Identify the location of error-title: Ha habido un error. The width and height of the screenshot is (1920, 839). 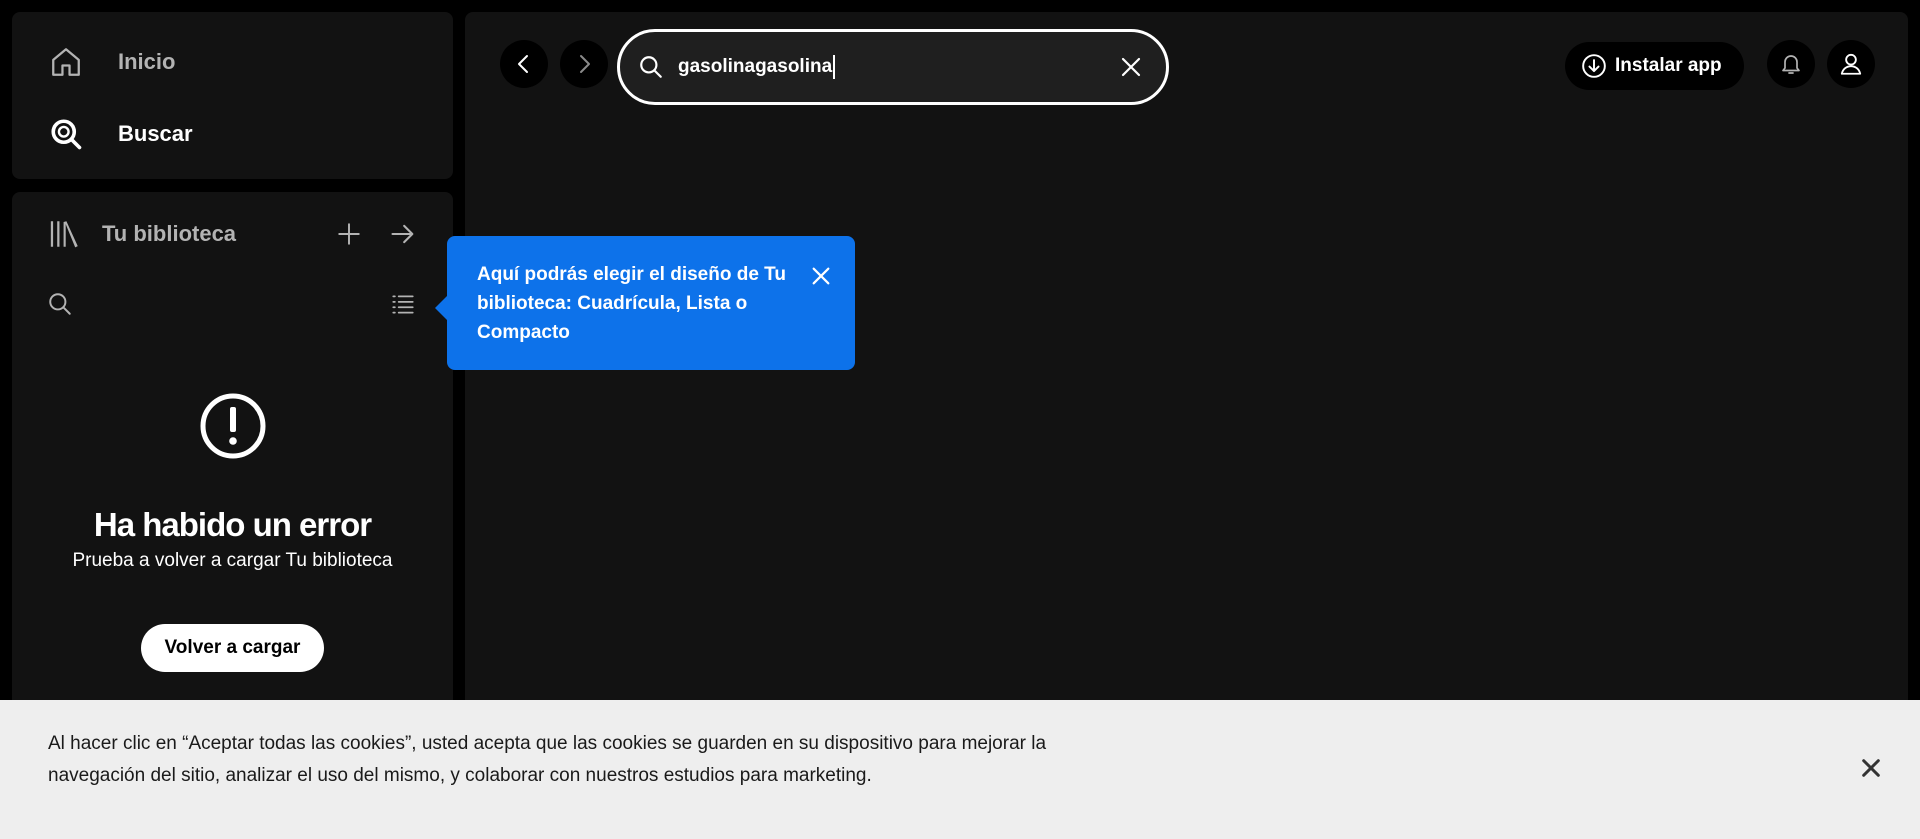
(232, 524).